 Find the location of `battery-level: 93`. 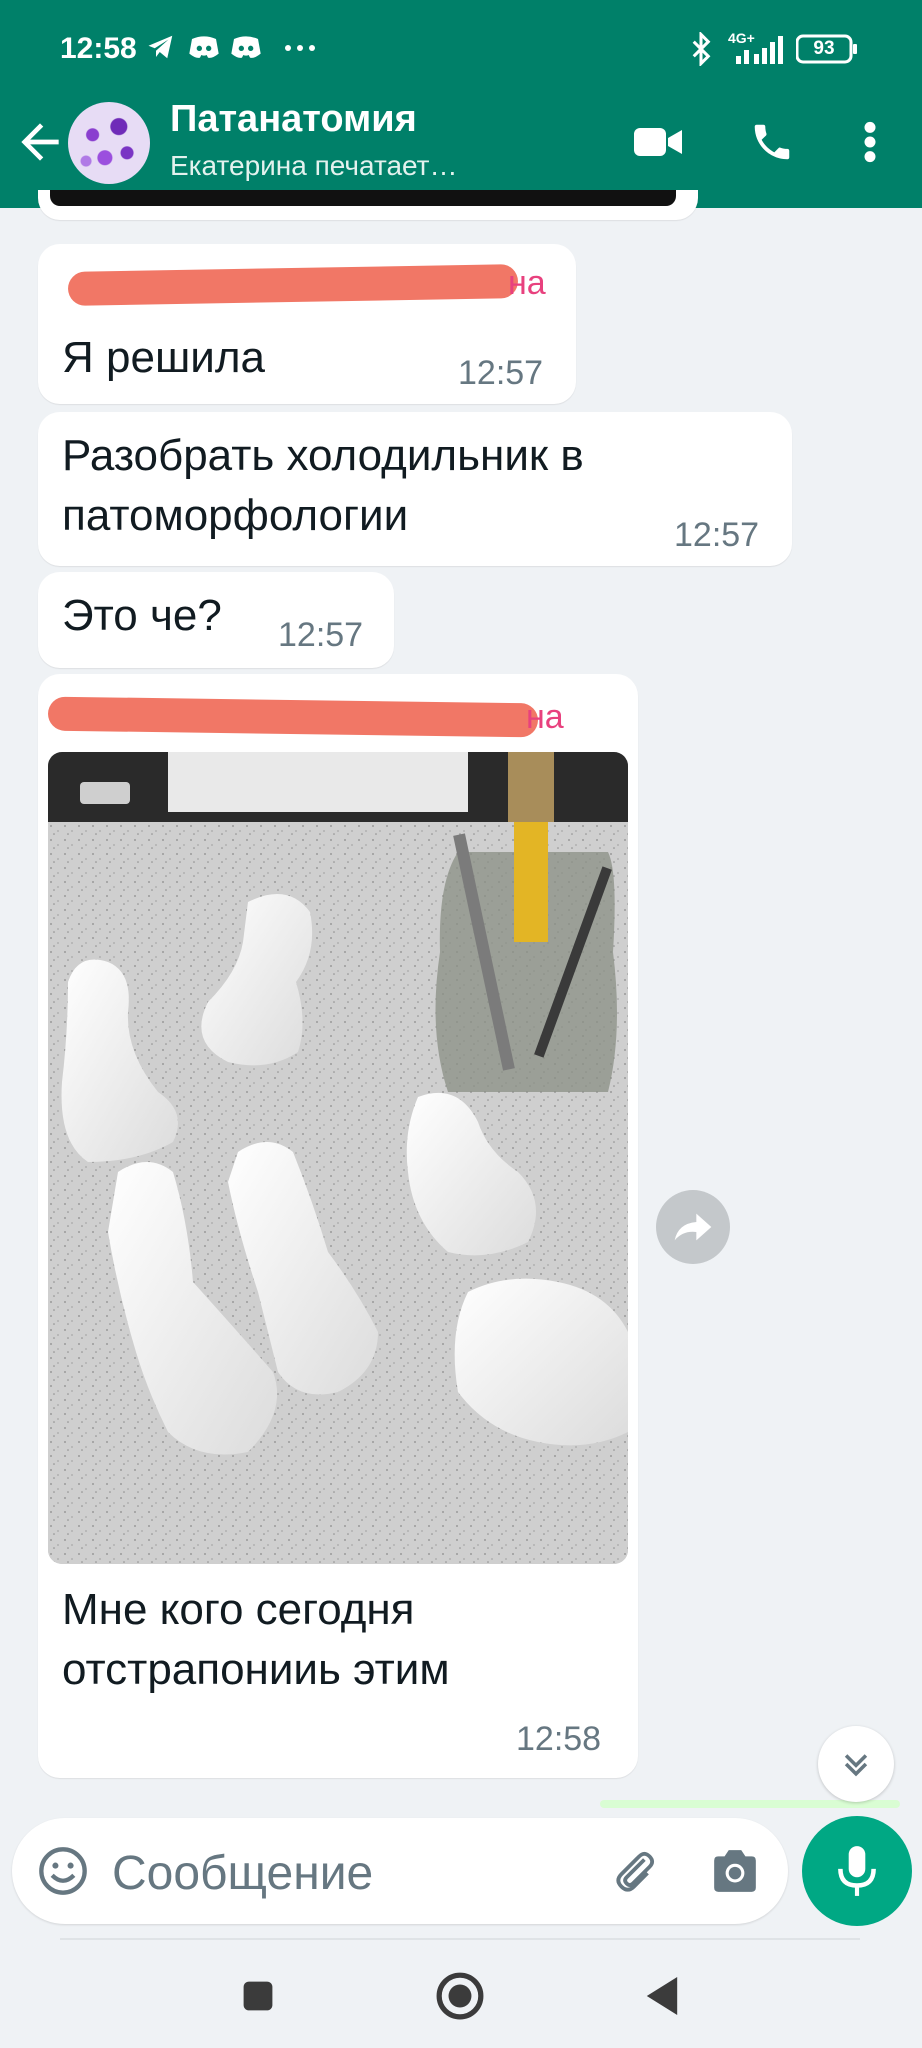

battery-level: 93 is located at coordinates (824, 48).